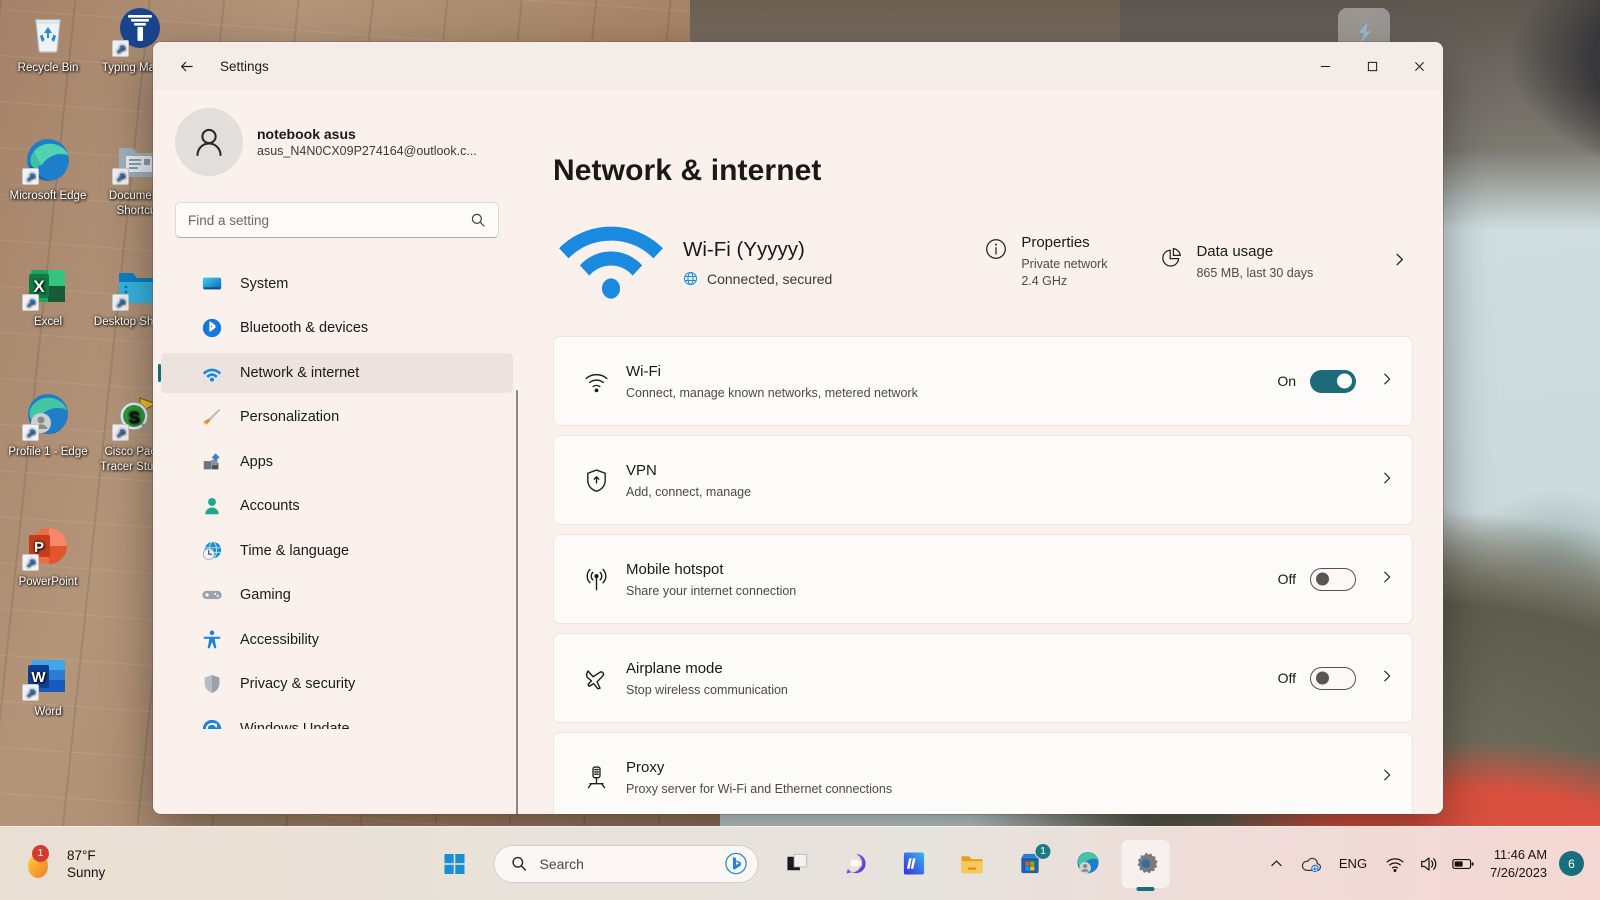  Describe the element at coordinates (186, 66) in the screenshot. I see `back-button` at that location.